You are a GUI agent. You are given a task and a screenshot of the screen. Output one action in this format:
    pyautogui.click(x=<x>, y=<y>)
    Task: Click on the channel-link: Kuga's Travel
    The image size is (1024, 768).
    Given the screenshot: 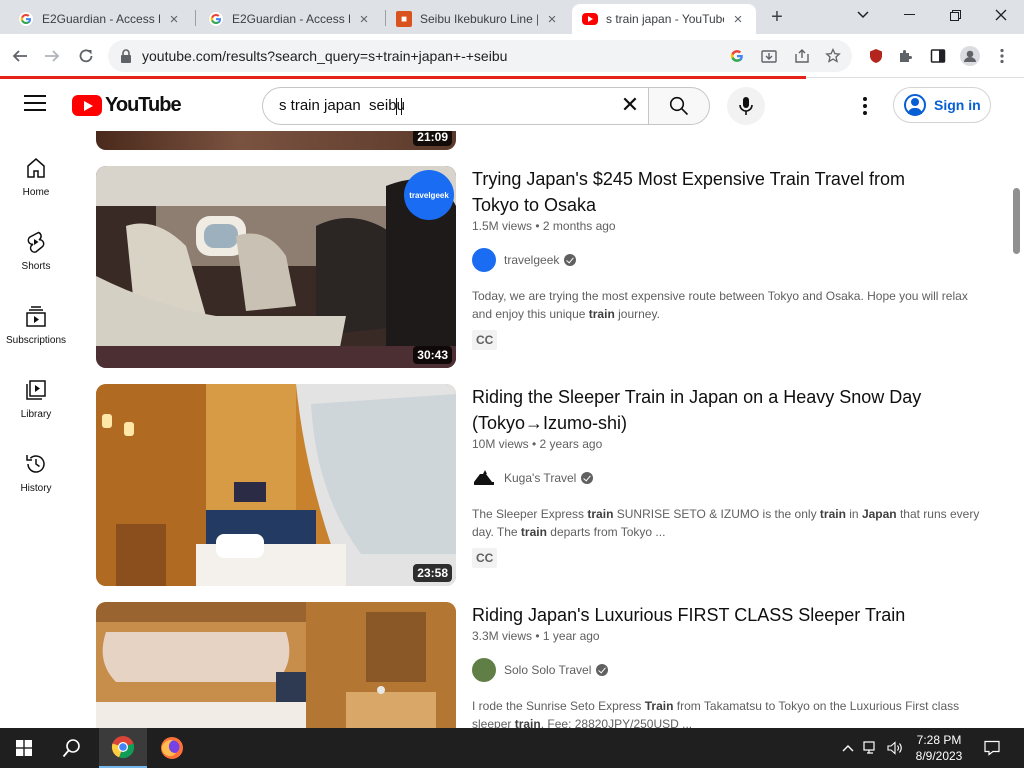 What is the action you would take?
    pyautogui.click(x=533, y=478)
    